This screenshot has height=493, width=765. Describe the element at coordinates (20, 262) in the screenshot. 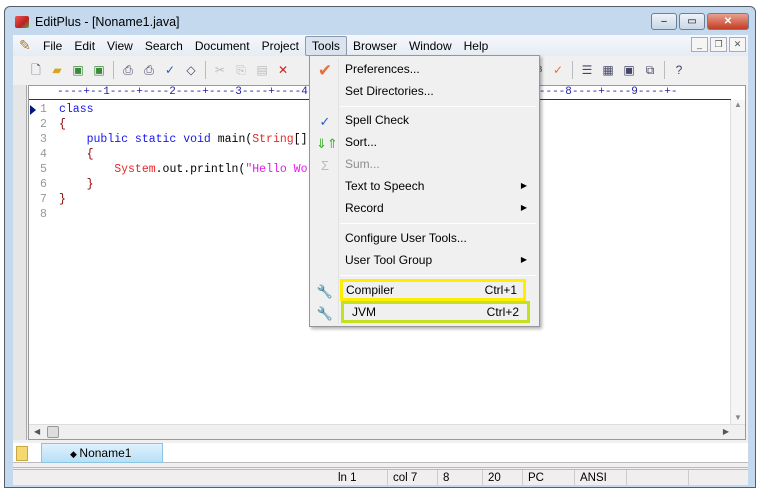

I see `directory-panel-bar` at that location.